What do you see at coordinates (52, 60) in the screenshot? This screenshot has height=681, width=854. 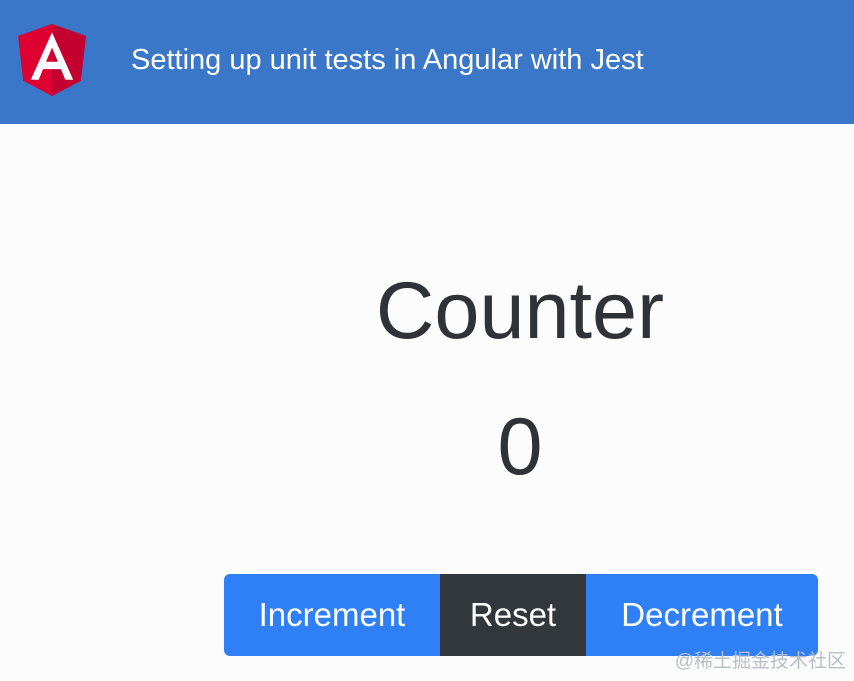 I see `angular-logo-icon` at bounding box center [52, 60].